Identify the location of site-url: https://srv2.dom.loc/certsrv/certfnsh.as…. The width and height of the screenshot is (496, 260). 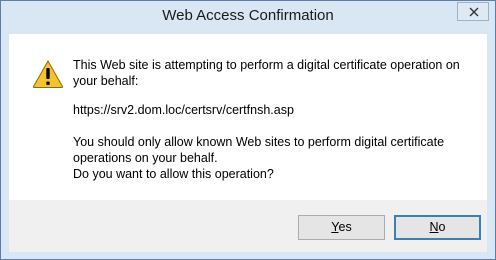
(183, 110).